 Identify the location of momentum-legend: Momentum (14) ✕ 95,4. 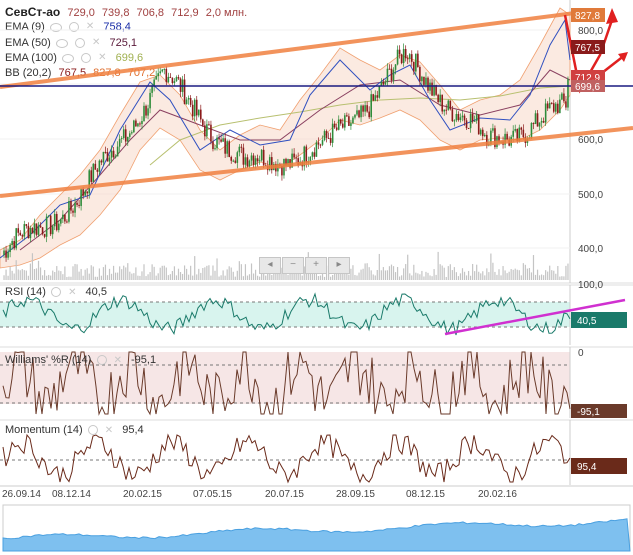
(74, 430).